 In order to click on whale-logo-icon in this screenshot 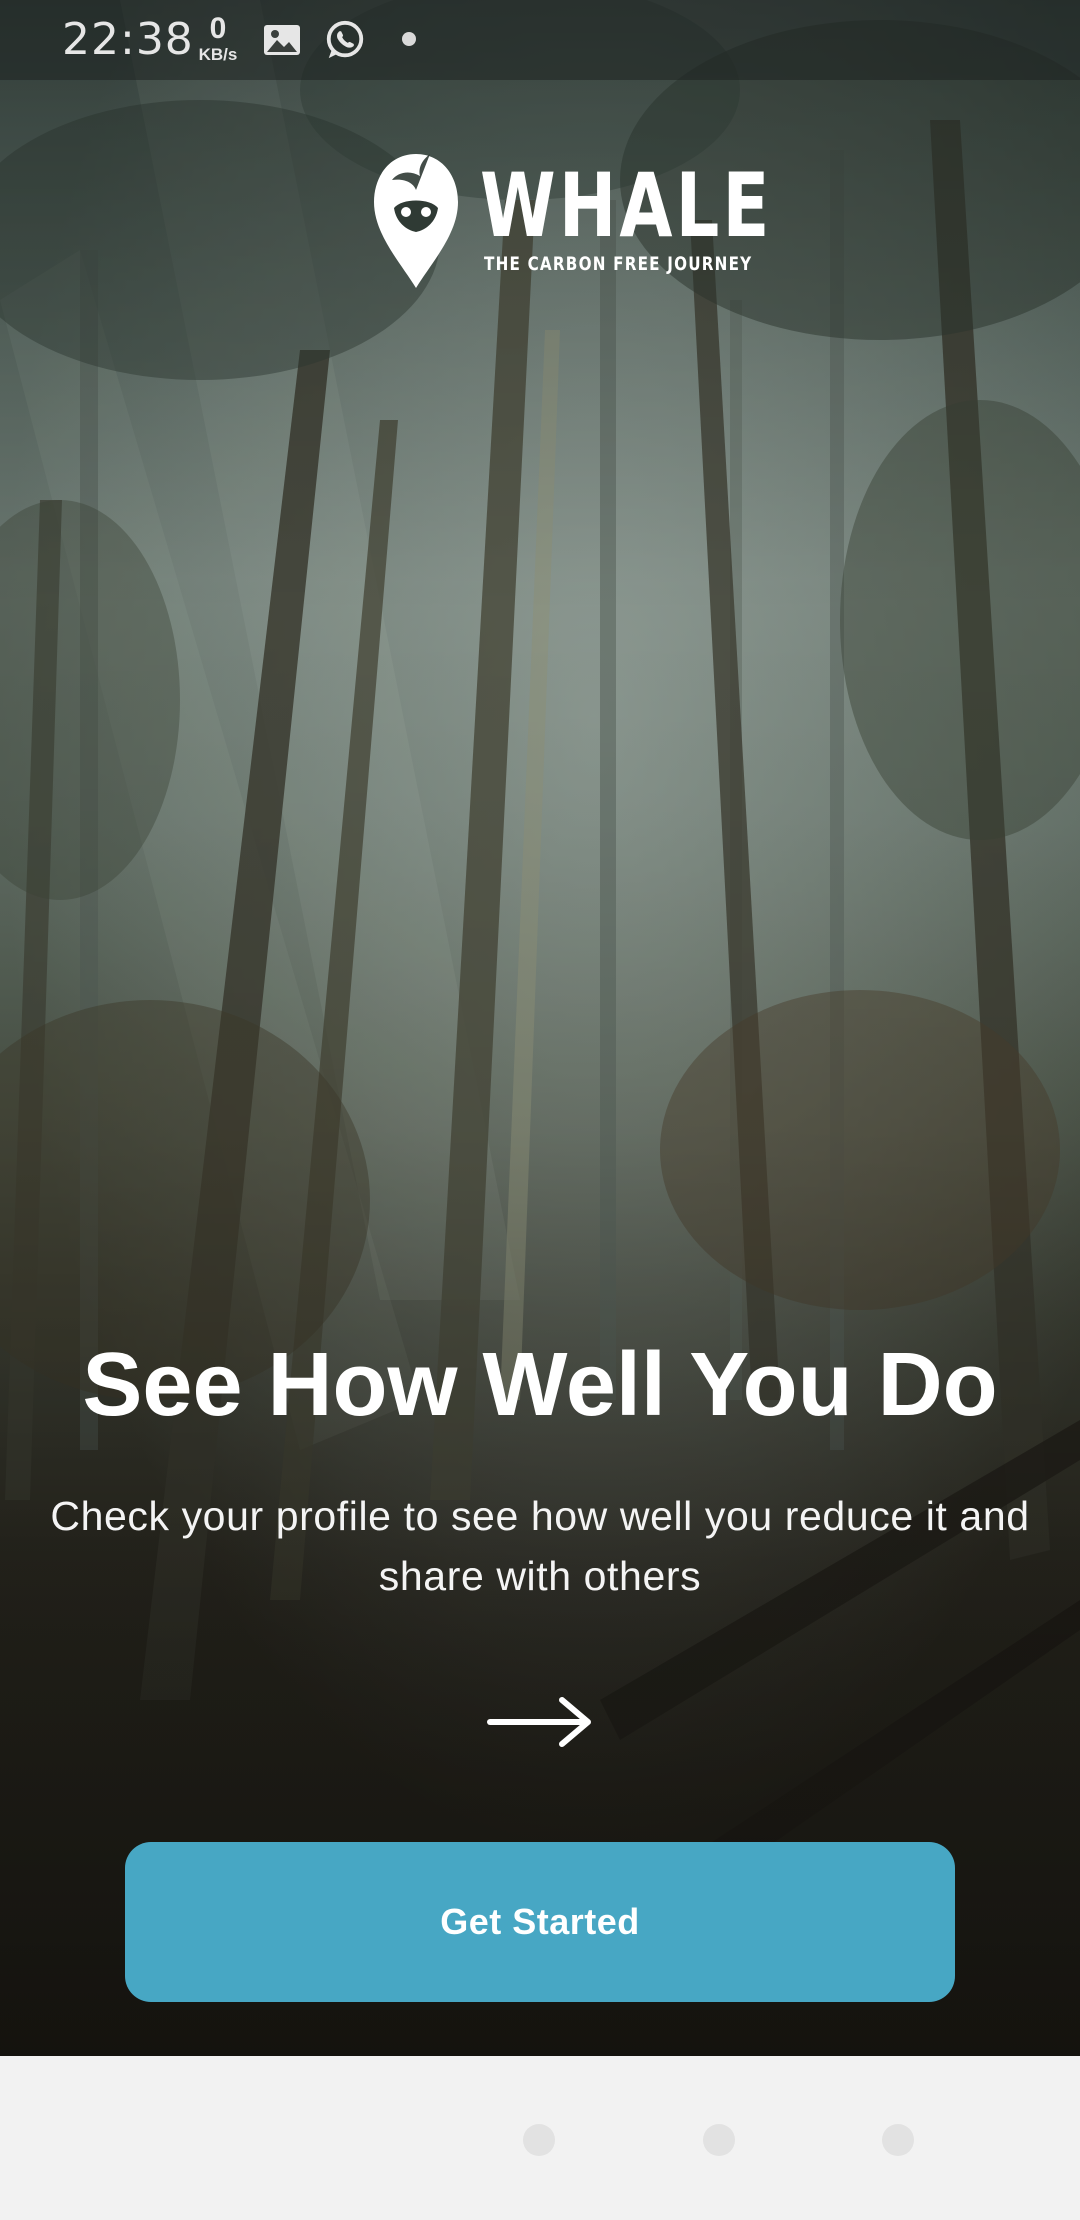, I will do `click(416, 221)`.